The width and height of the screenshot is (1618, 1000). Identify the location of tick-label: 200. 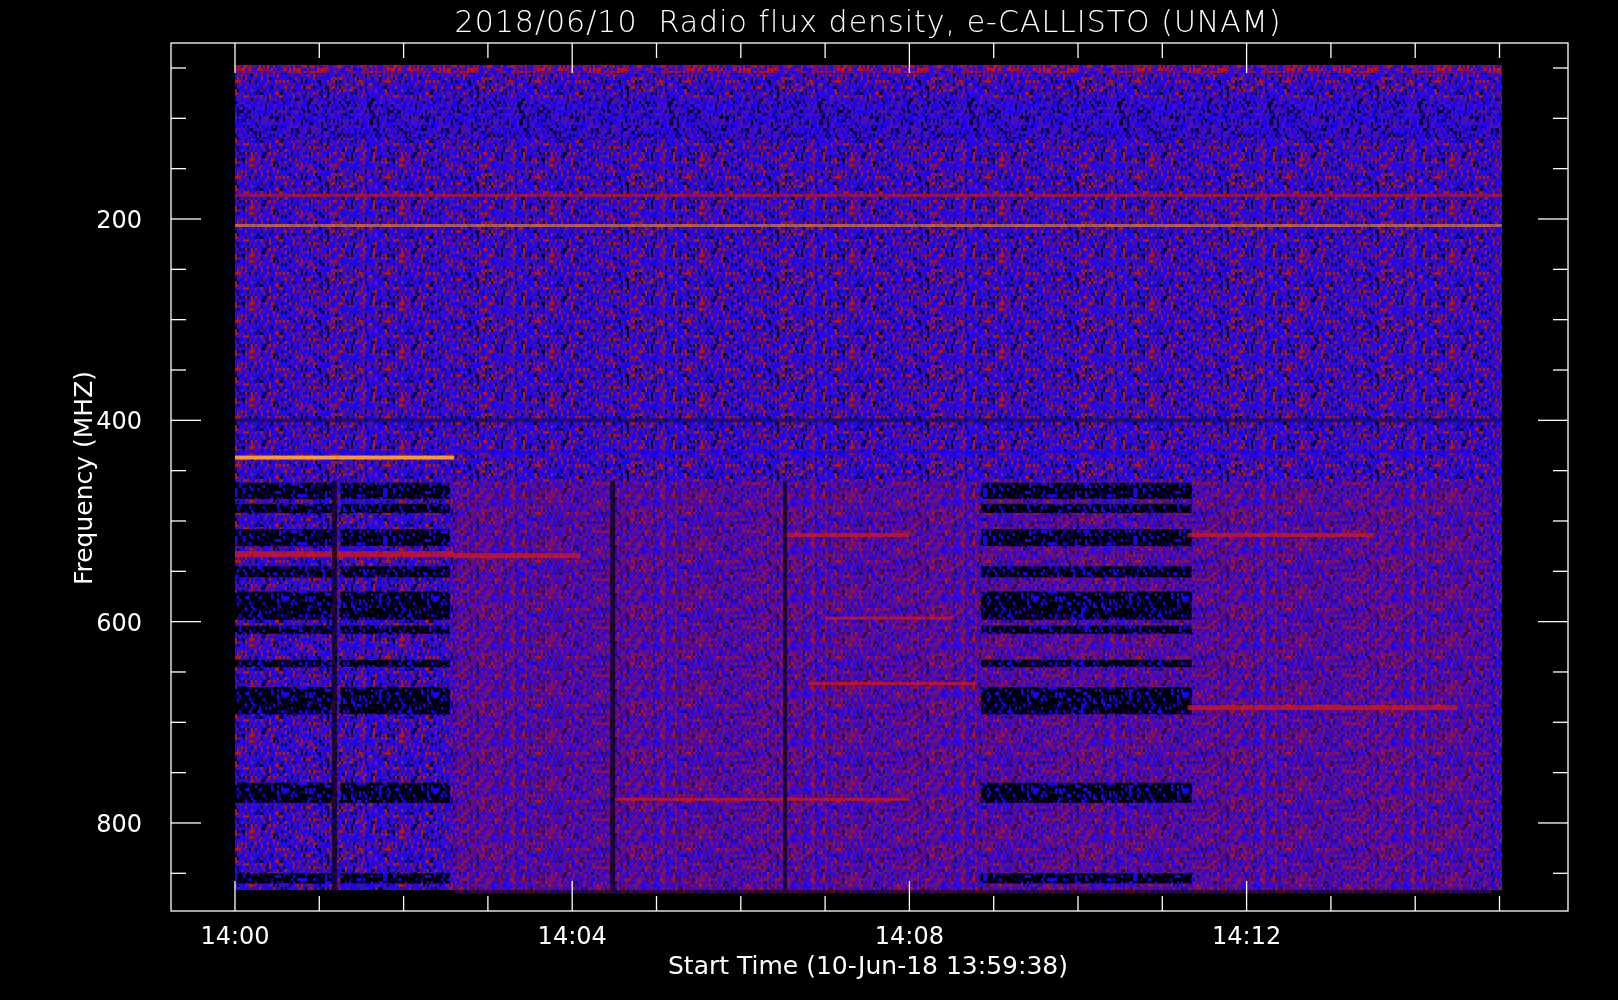
(119, 220).